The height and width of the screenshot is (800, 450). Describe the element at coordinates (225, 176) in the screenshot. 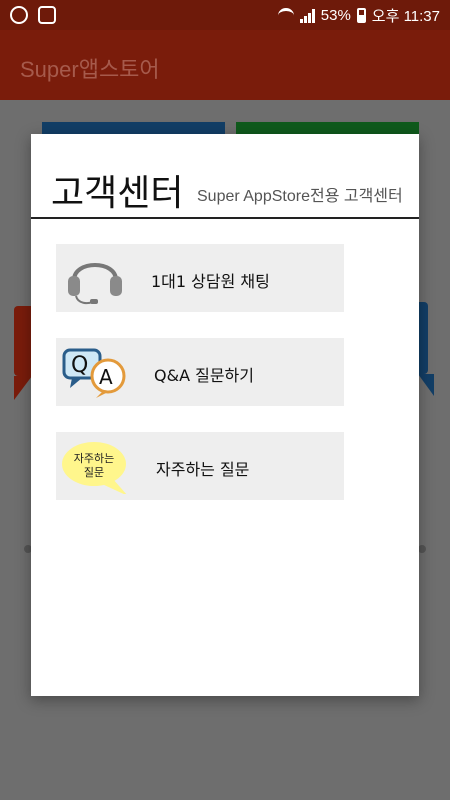

I see `dialog-header: 고객센터 Super AppStore전용 고객센터` at that location.